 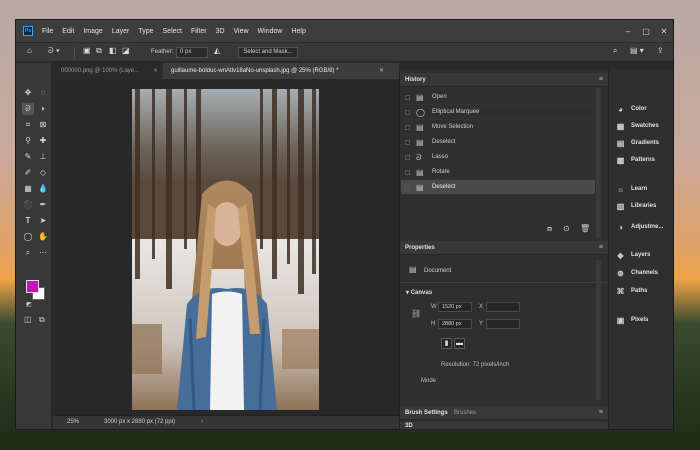 I want to click on clone-stamp-icon: ⊥, so click(x=43, y=157).